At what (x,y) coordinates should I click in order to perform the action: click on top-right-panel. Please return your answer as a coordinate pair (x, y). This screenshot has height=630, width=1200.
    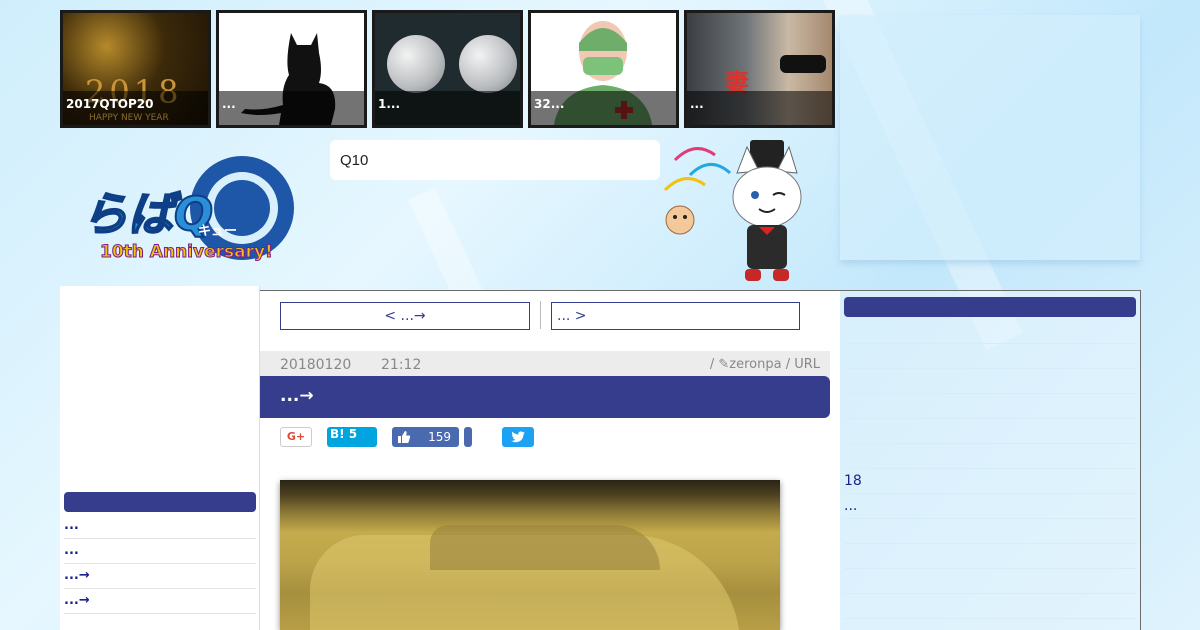
    Looking at the image, I should click on (990, 137).